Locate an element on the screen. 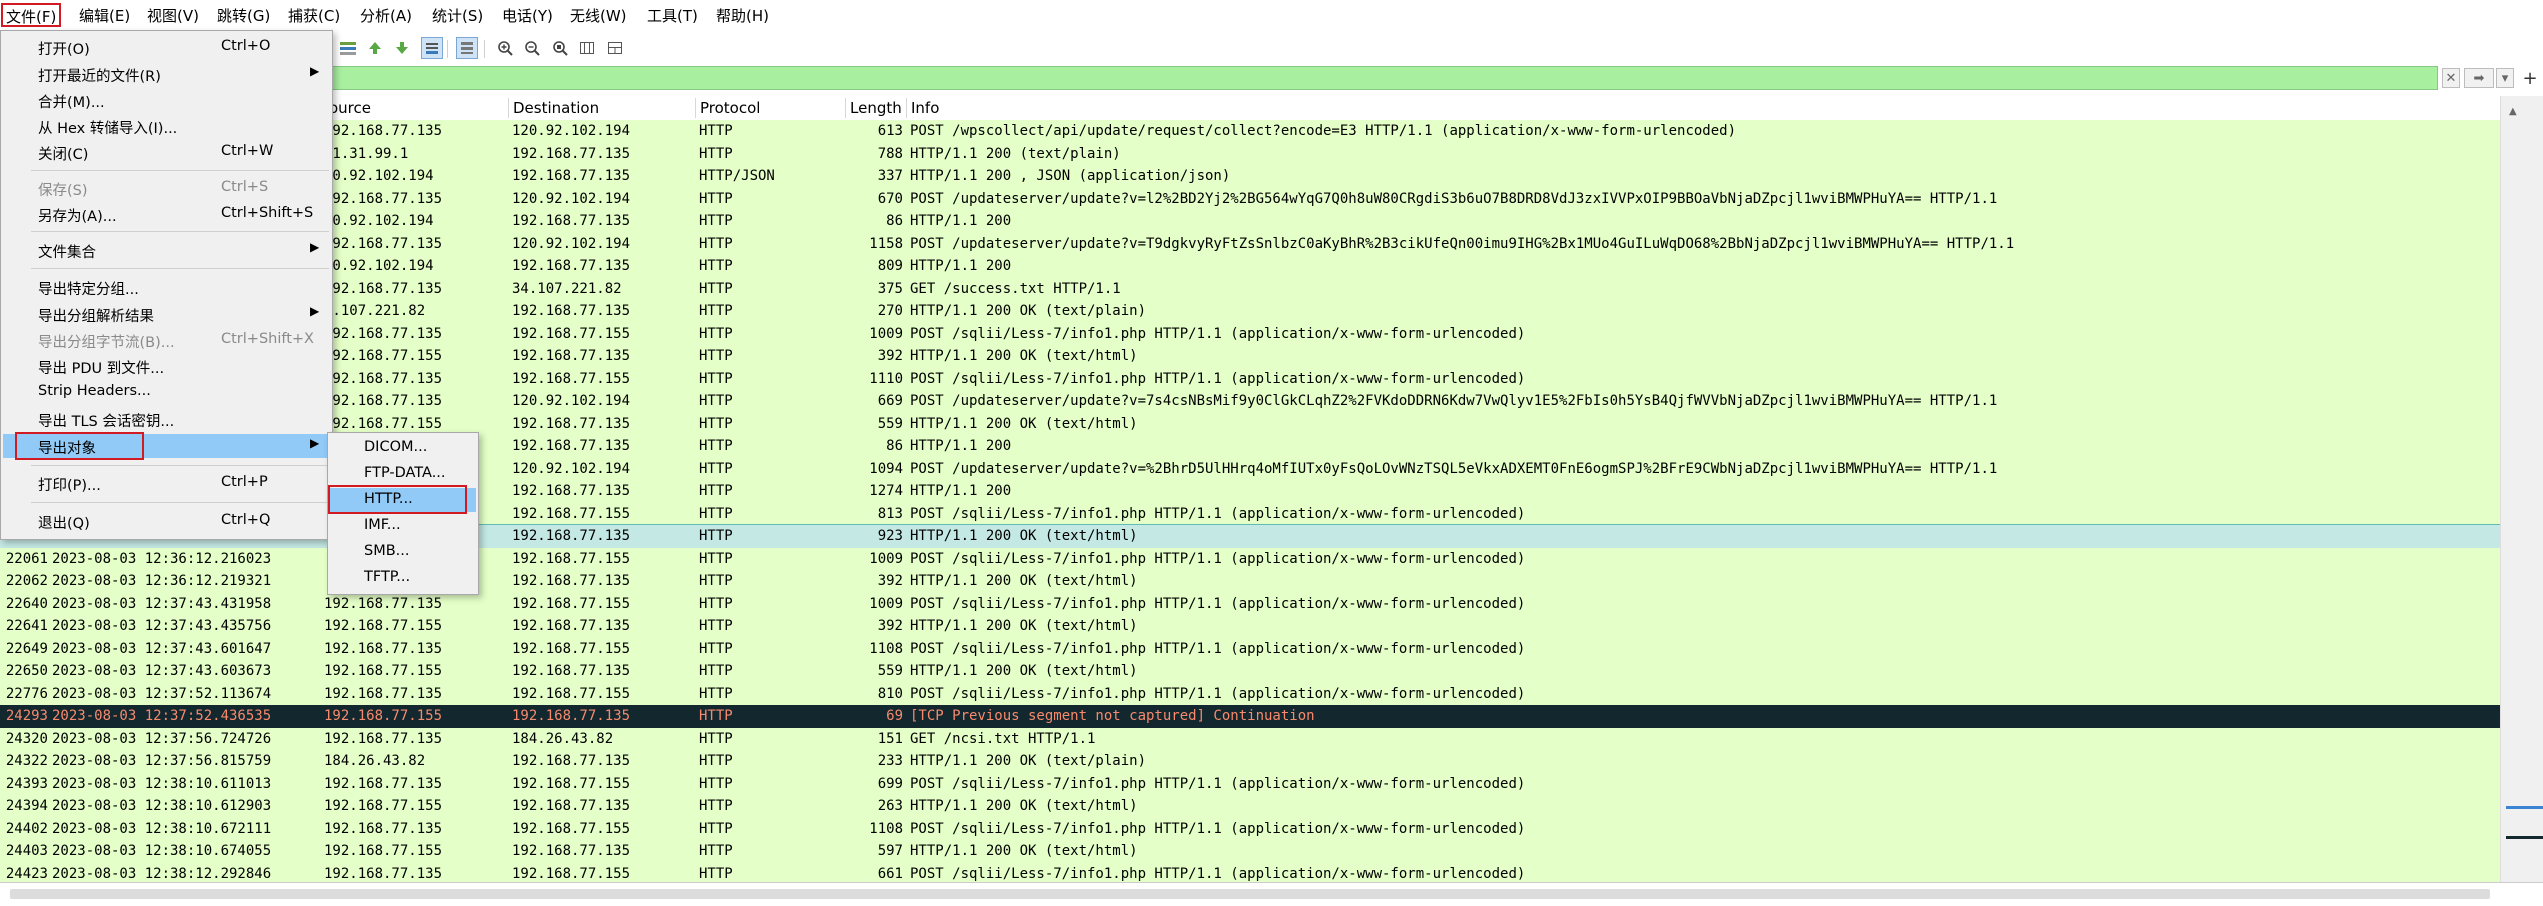 The image size is (2543, 906). menu-item-export-packet-dissections: 导出分组解析结果 ▶ is located at coordinates (167, 314).